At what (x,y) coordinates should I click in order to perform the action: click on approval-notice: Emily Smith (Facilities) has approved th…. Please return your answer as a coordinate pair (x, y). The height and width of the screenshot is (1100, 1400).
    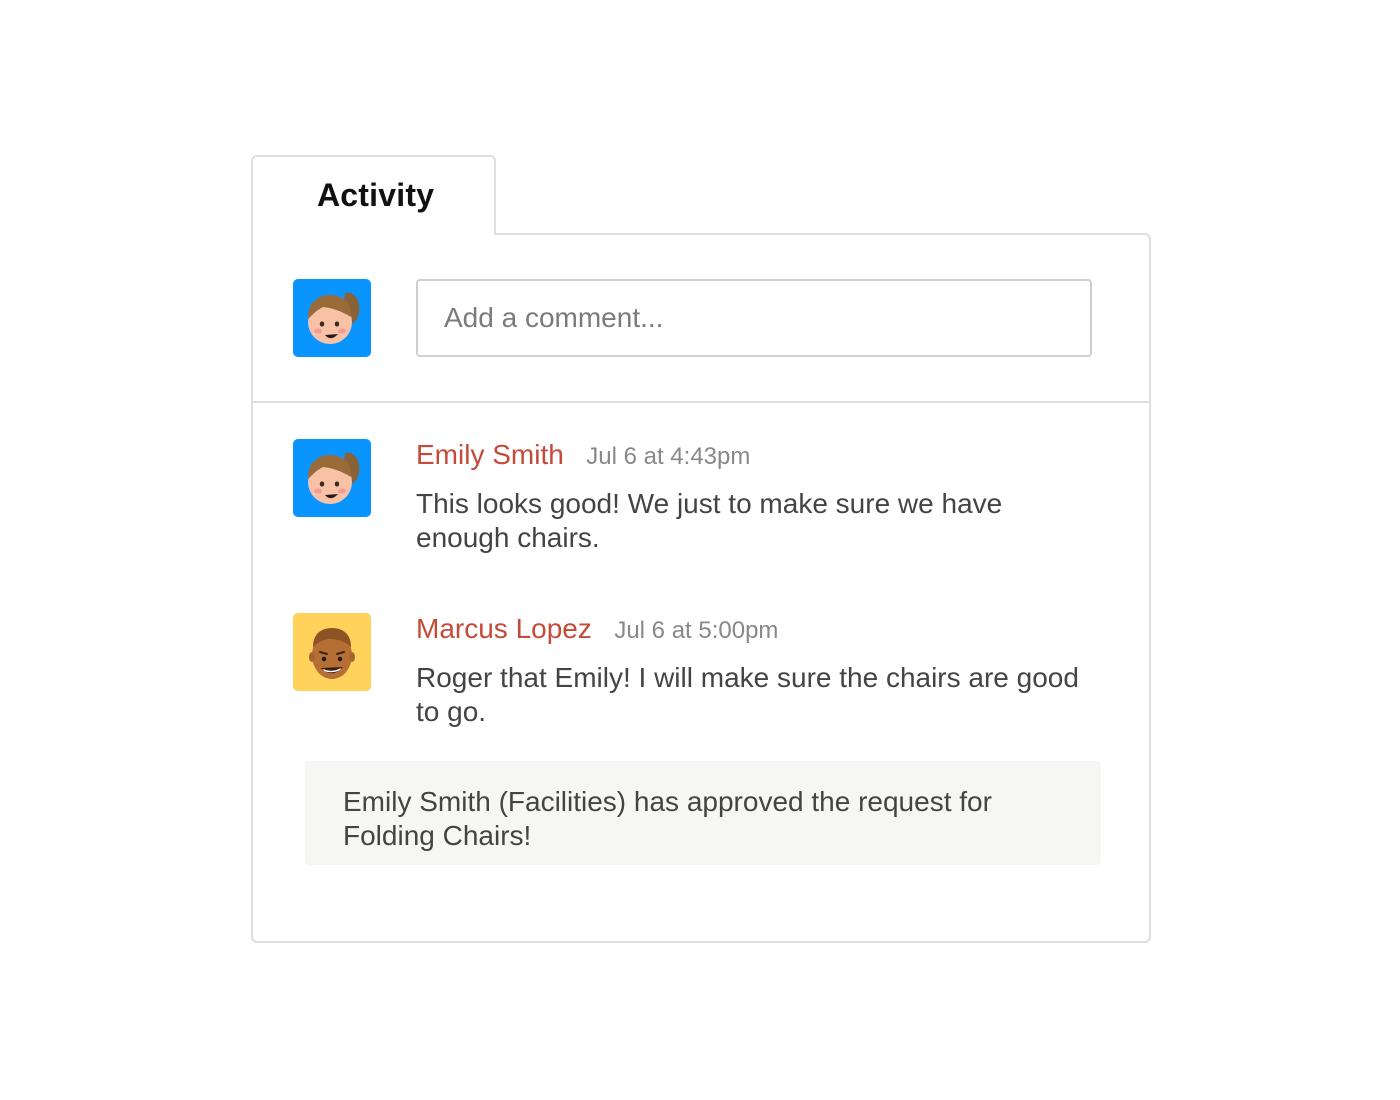
    Looking at the image, I should click on (703, 813).